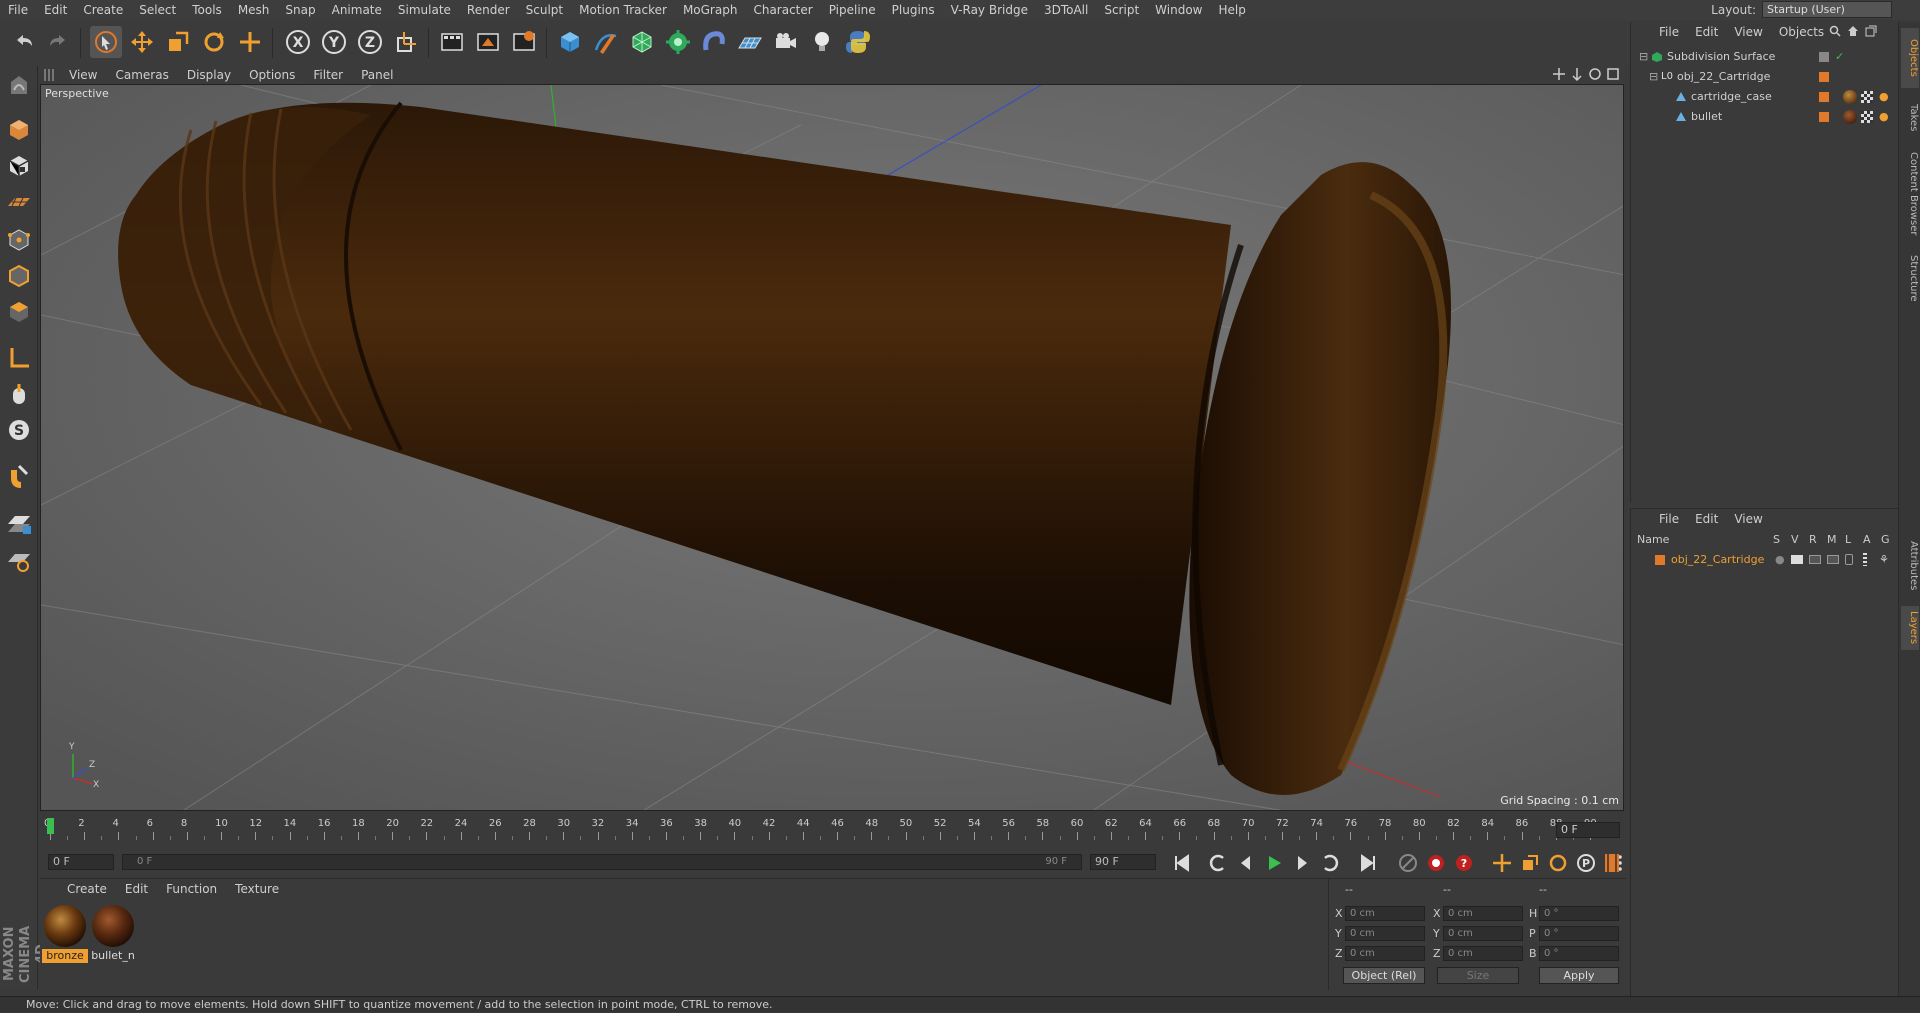 This screenshot has height=1013, width=1920. I want to click on pos-y-field: 0 cm, so click(1385, 933).